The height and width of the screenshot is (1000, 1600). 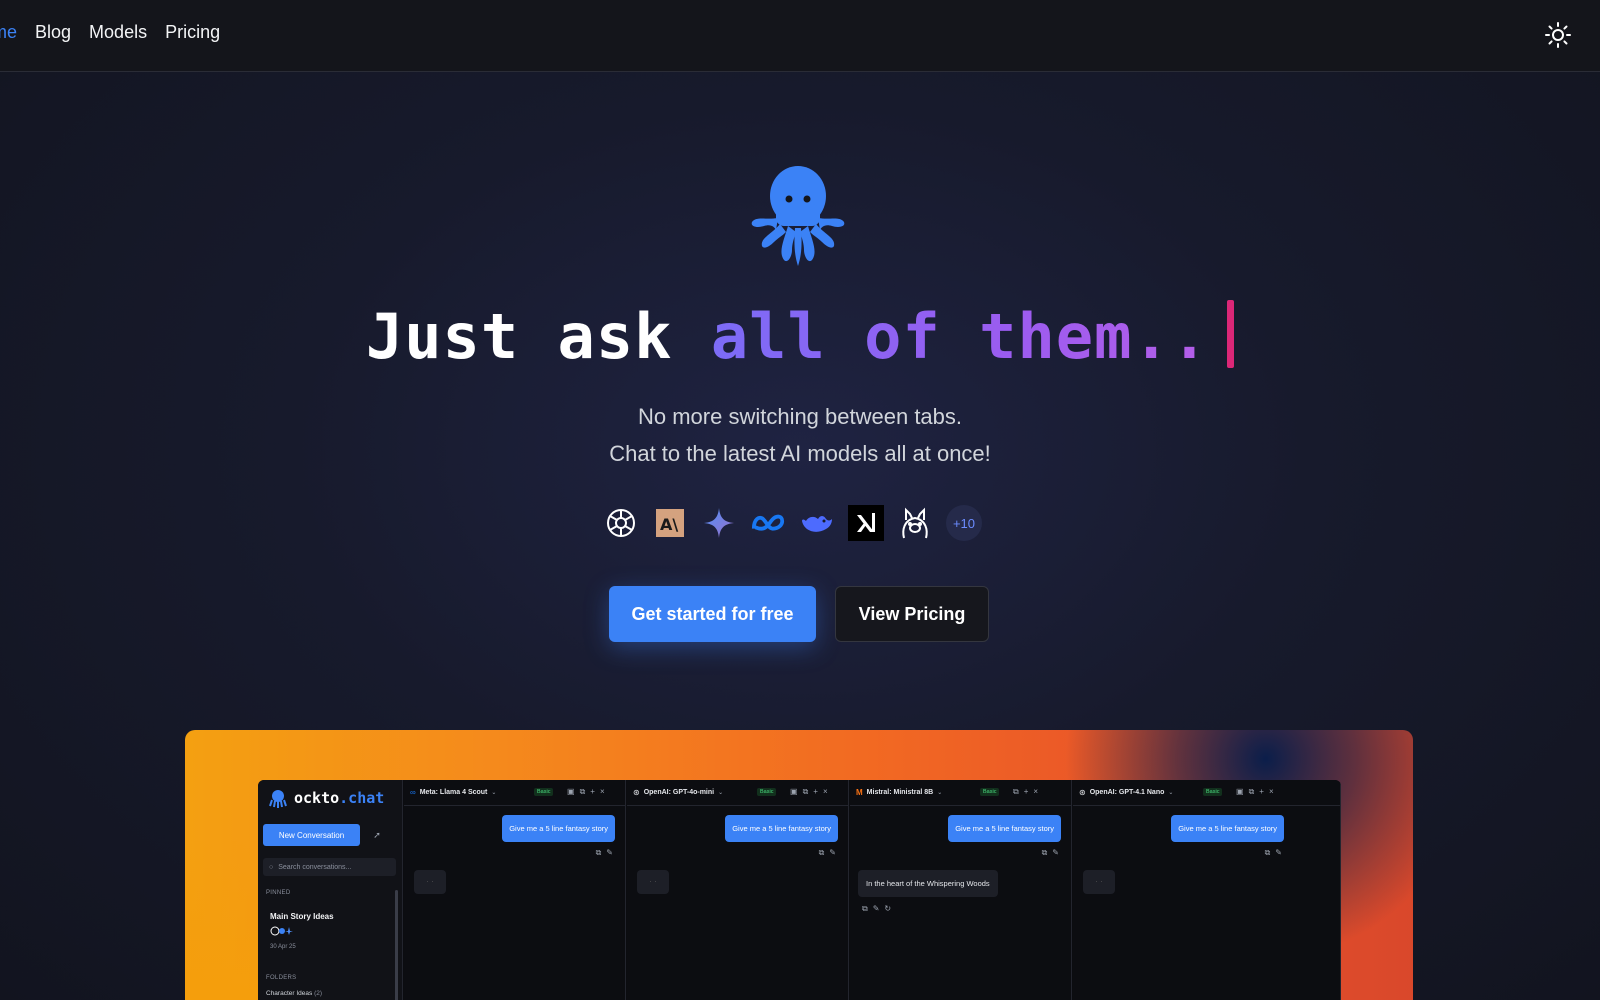 What do you see at coordinates (792, 523) in the screenshot?
I see `provider-icons-row: A\ +10` at bounding box center [792, 523].